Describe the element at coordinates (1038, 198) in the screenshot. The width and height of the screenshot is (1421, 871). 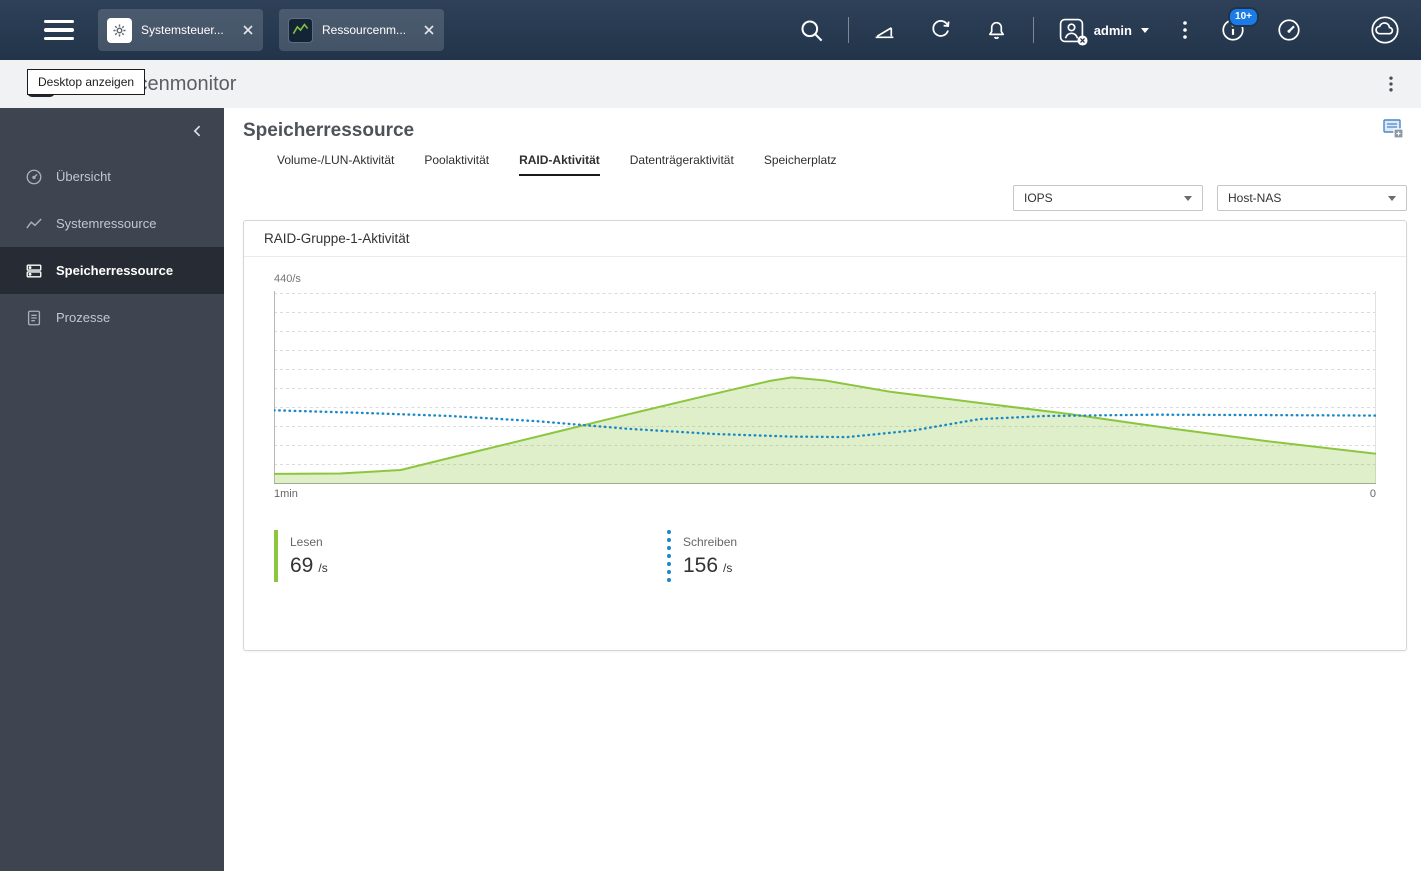
I see `metric-select-value: IOPS` at that location.